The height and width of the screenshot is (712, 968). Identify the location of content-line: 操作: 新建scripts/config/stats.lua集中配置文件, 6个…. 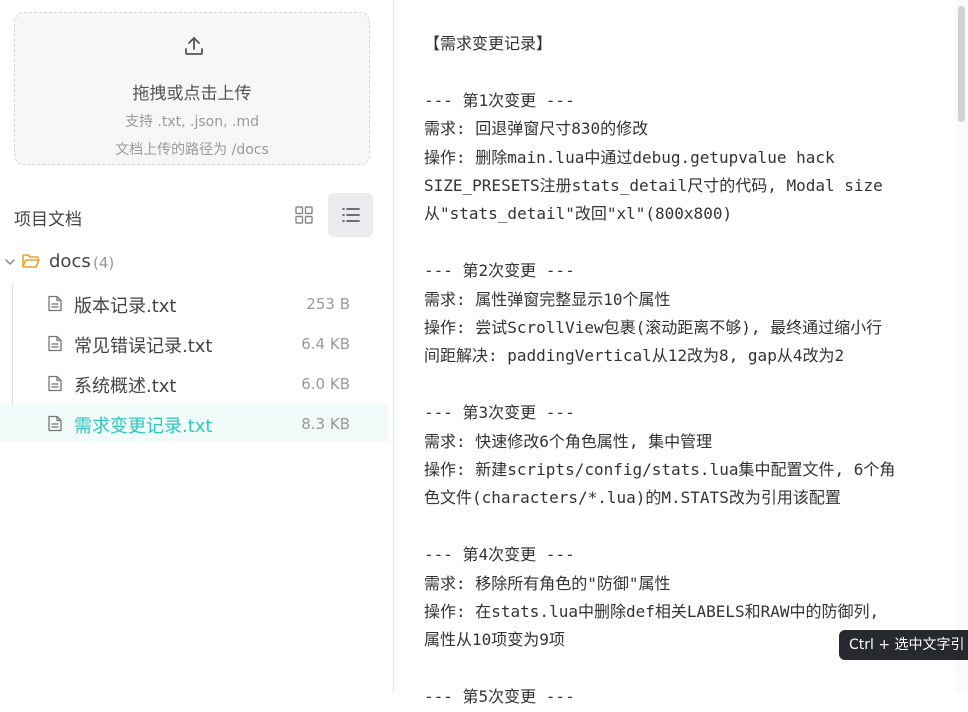
(660, 470).